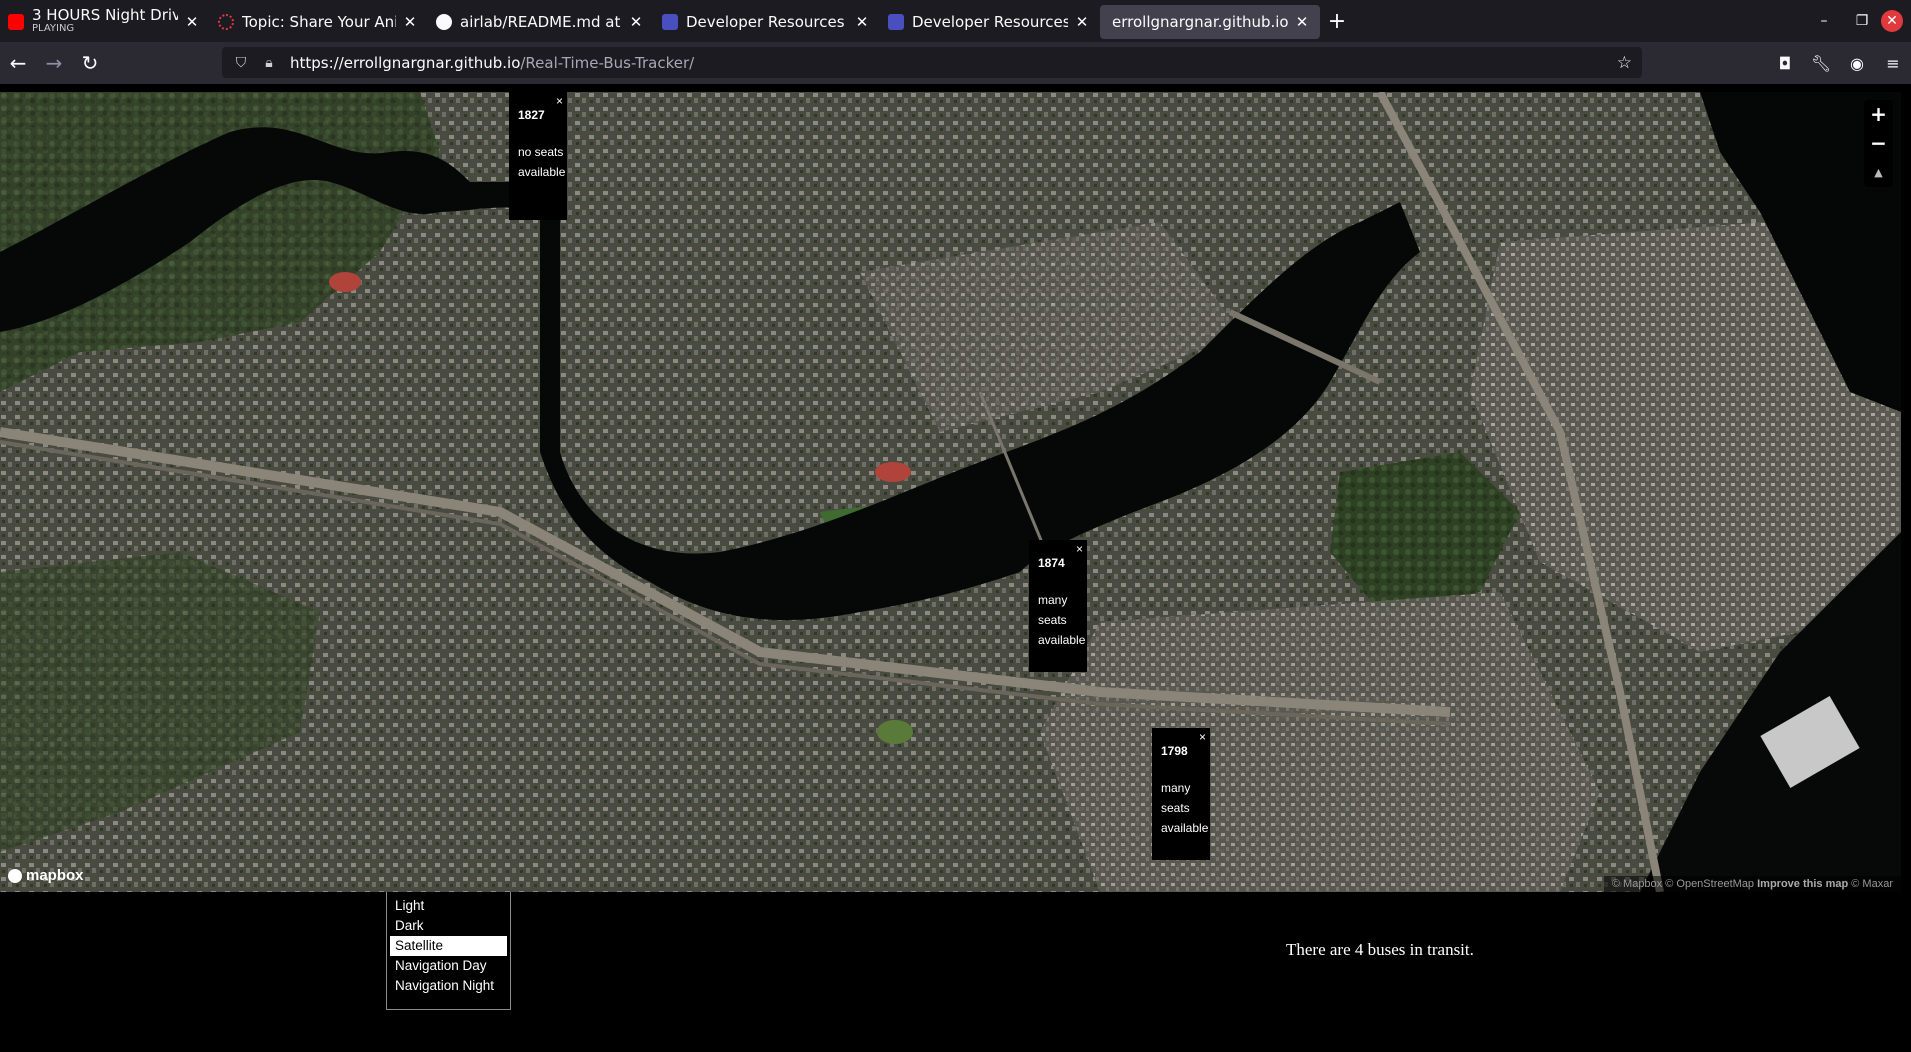 The width and height of the screenshot is (1911, 1052). Describe the element at coordinates (53, 28) in the screenshot. I see `tab-playing-label: PLAYING` at that location.